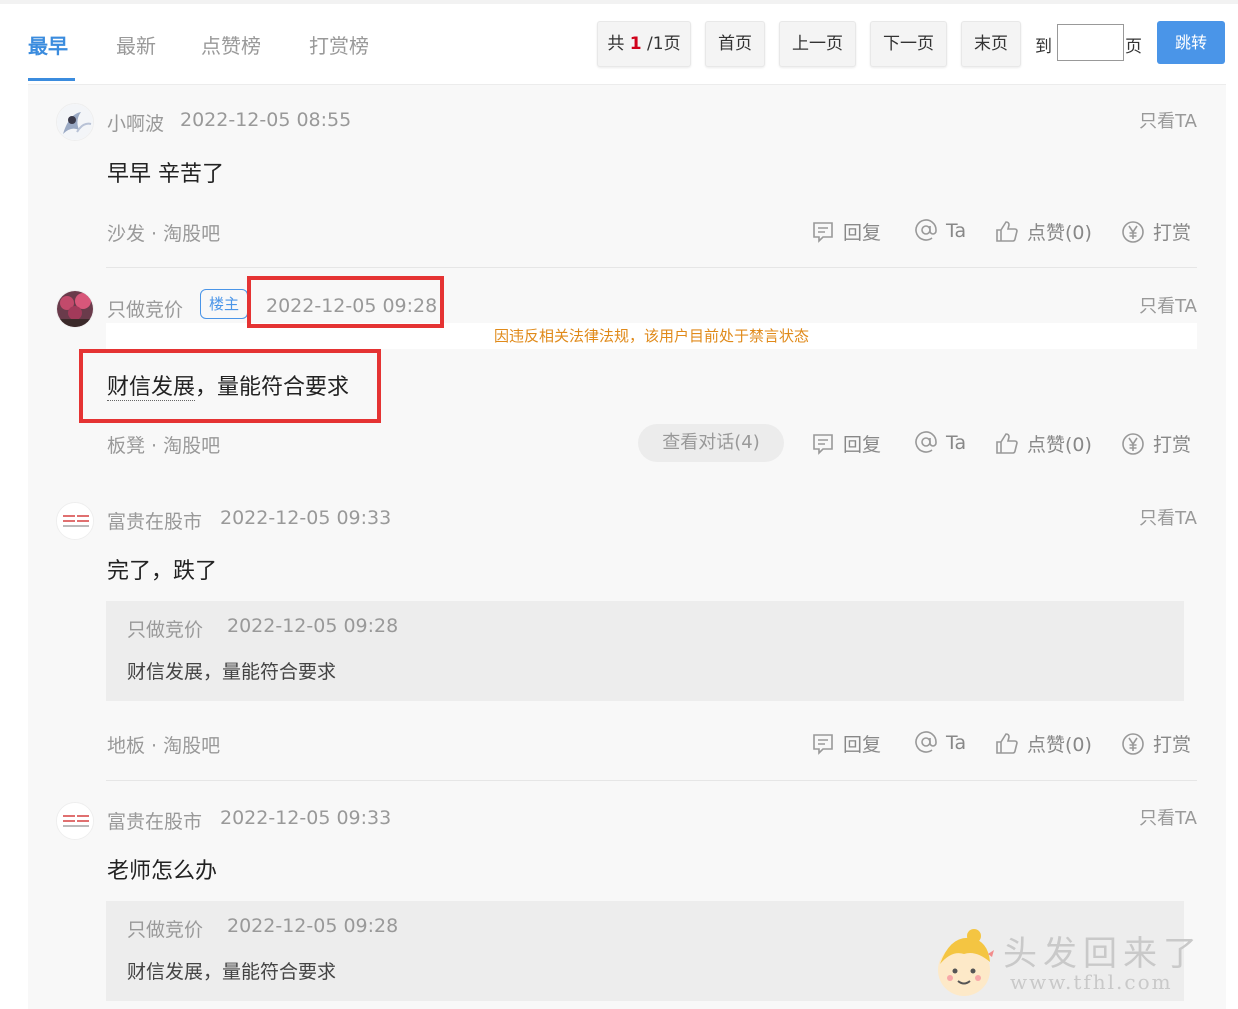  Describe the element at coordinates (162, 871) in the screenshot. I see `comment-text: 老师怎么办` at that location.